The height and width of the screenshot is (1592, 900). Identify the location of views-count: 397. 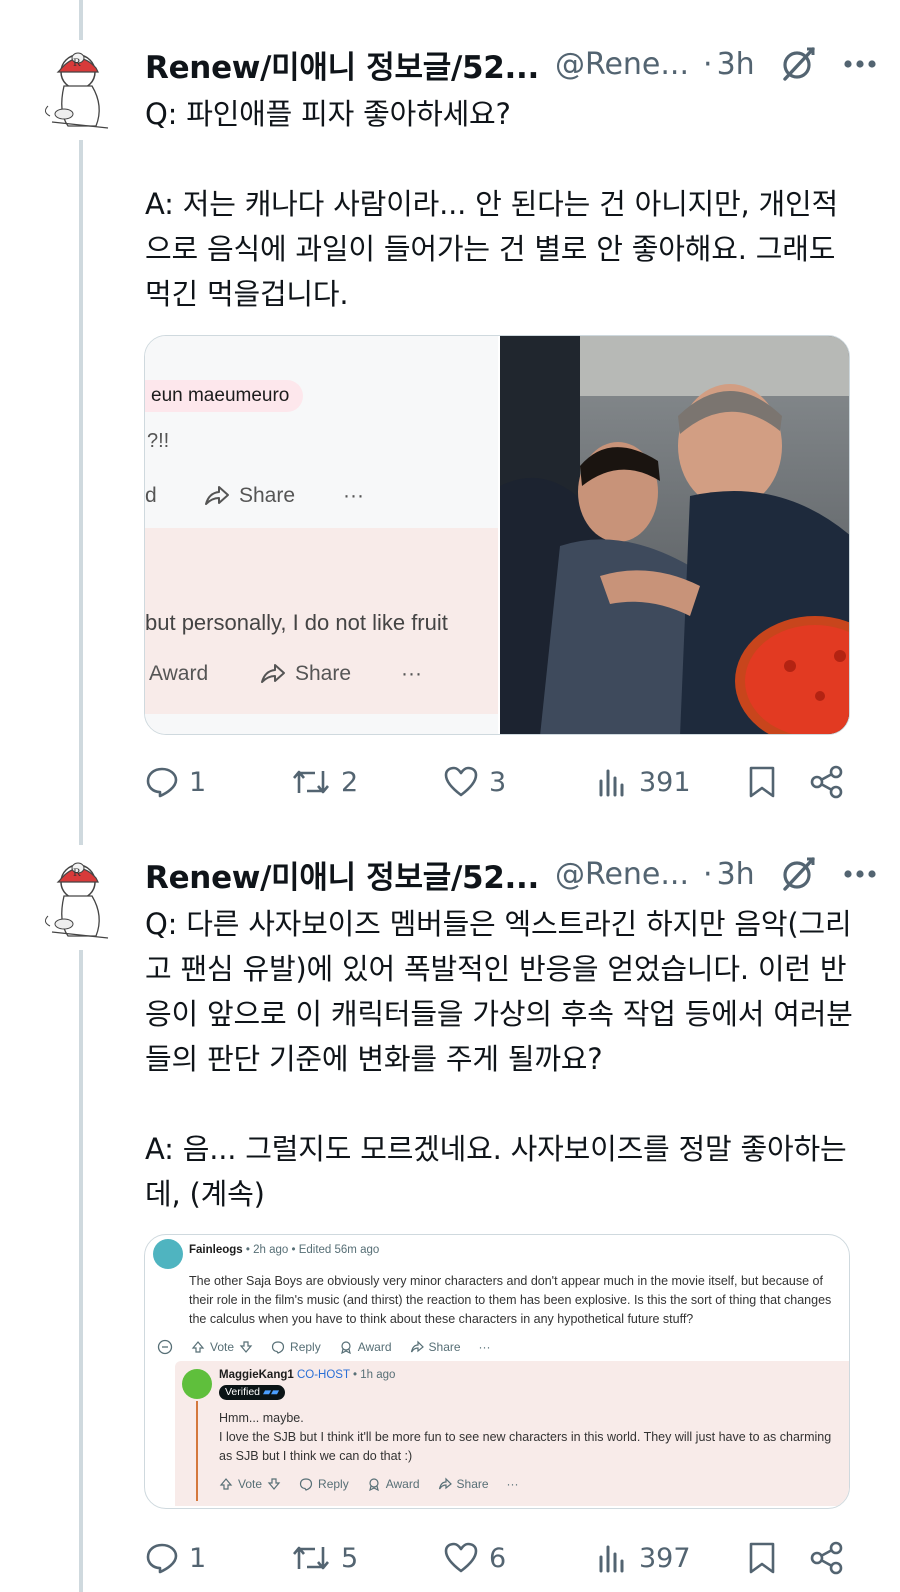
(665, 1558).